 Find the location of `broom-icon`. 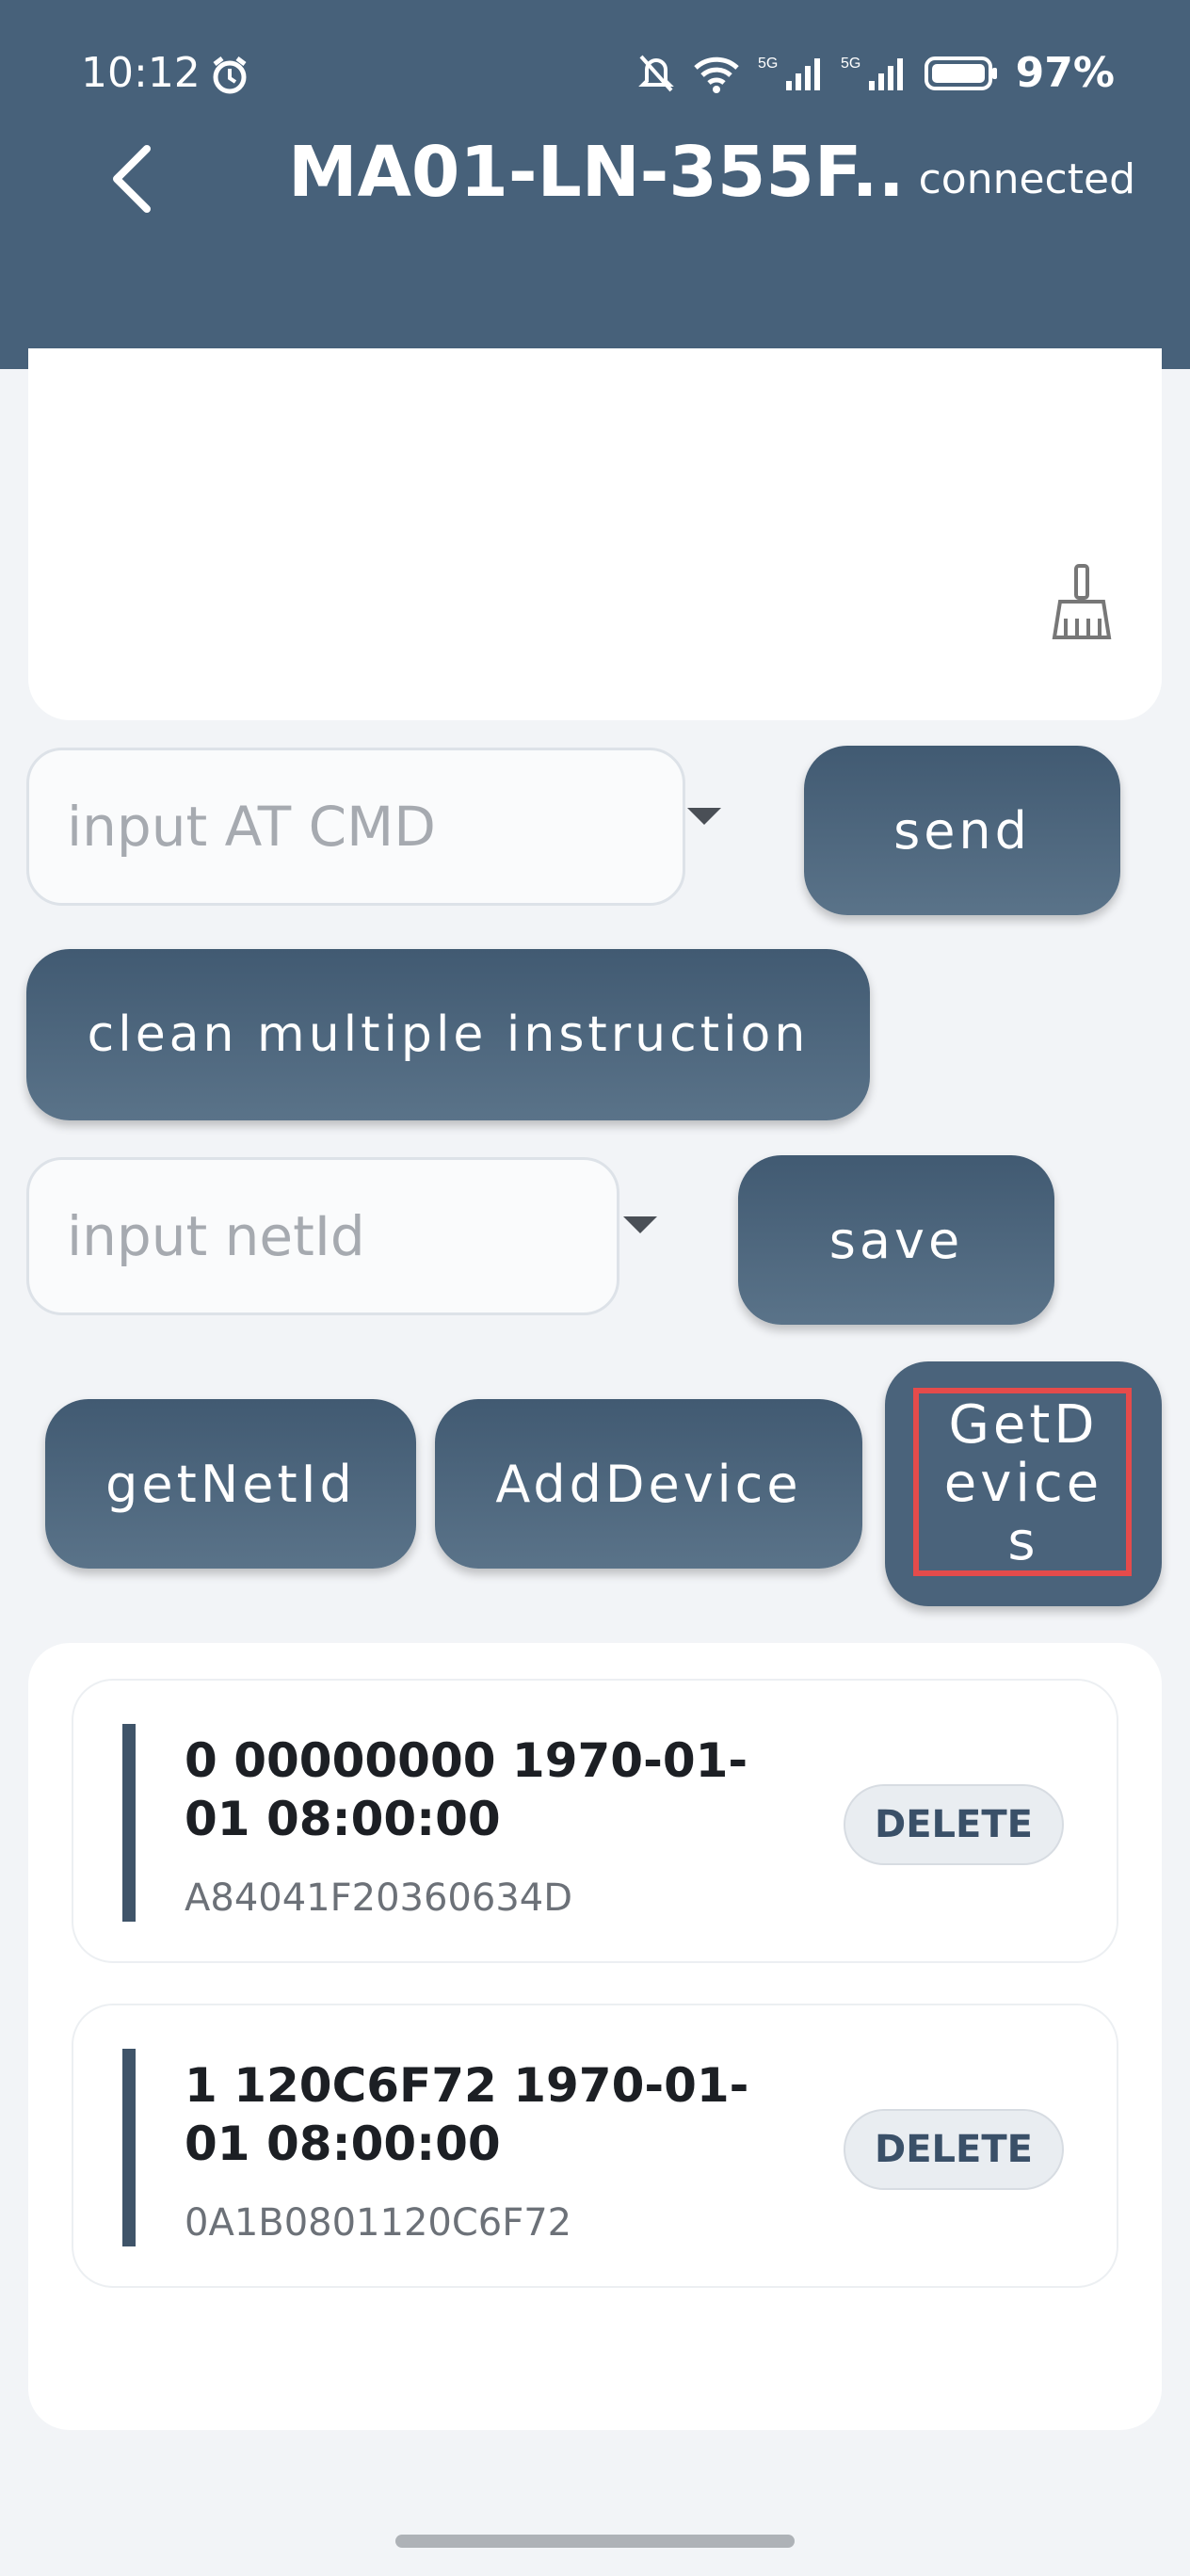

broom-icon is located at coordinates (1082, 603).